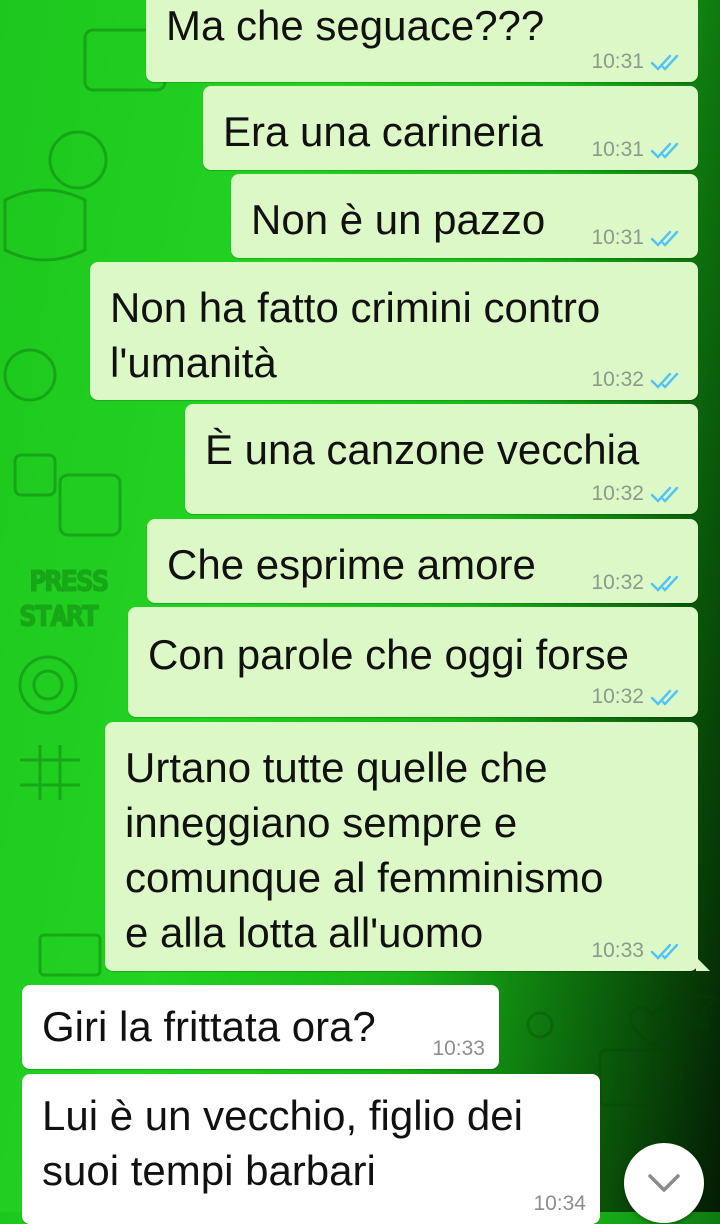 Image resolution: width=720 pixels, height=1224 pixels. I want to click on outgoing-message: Non è un pazzo 10:31, so click(464, 216).